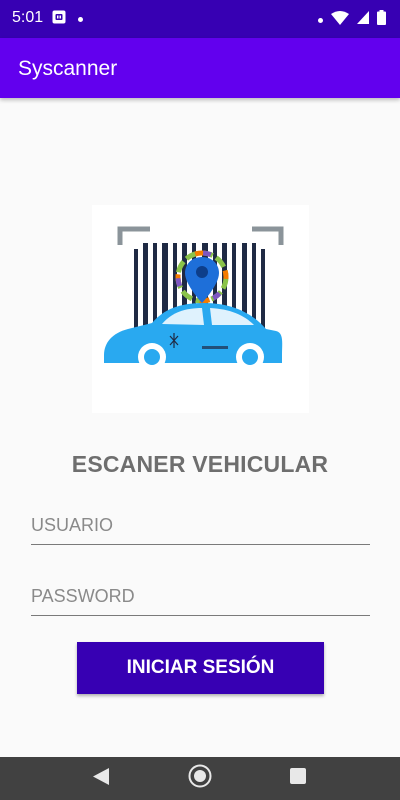 The image size is (400, 800). I want to click on recents-icon, so click(298, 778).